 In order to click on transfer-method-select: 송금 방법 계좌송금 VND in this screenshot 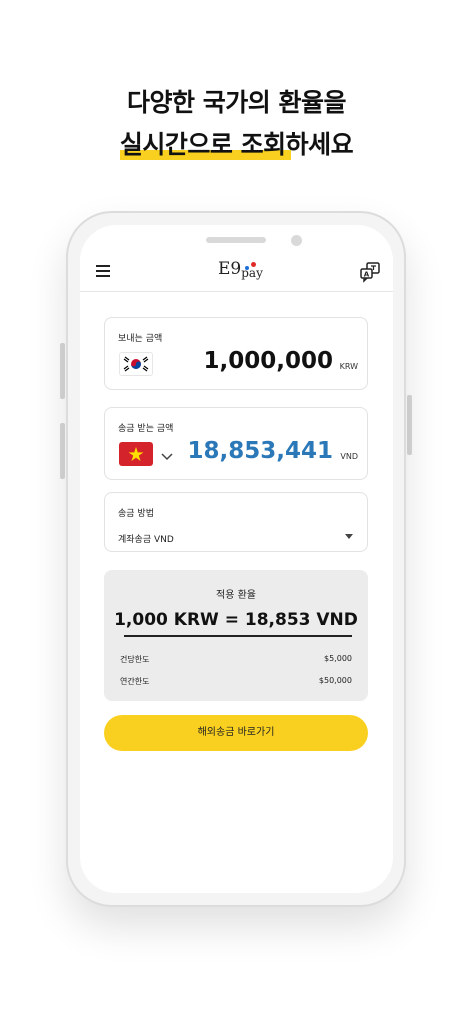, I will do `click(236, 522)`.